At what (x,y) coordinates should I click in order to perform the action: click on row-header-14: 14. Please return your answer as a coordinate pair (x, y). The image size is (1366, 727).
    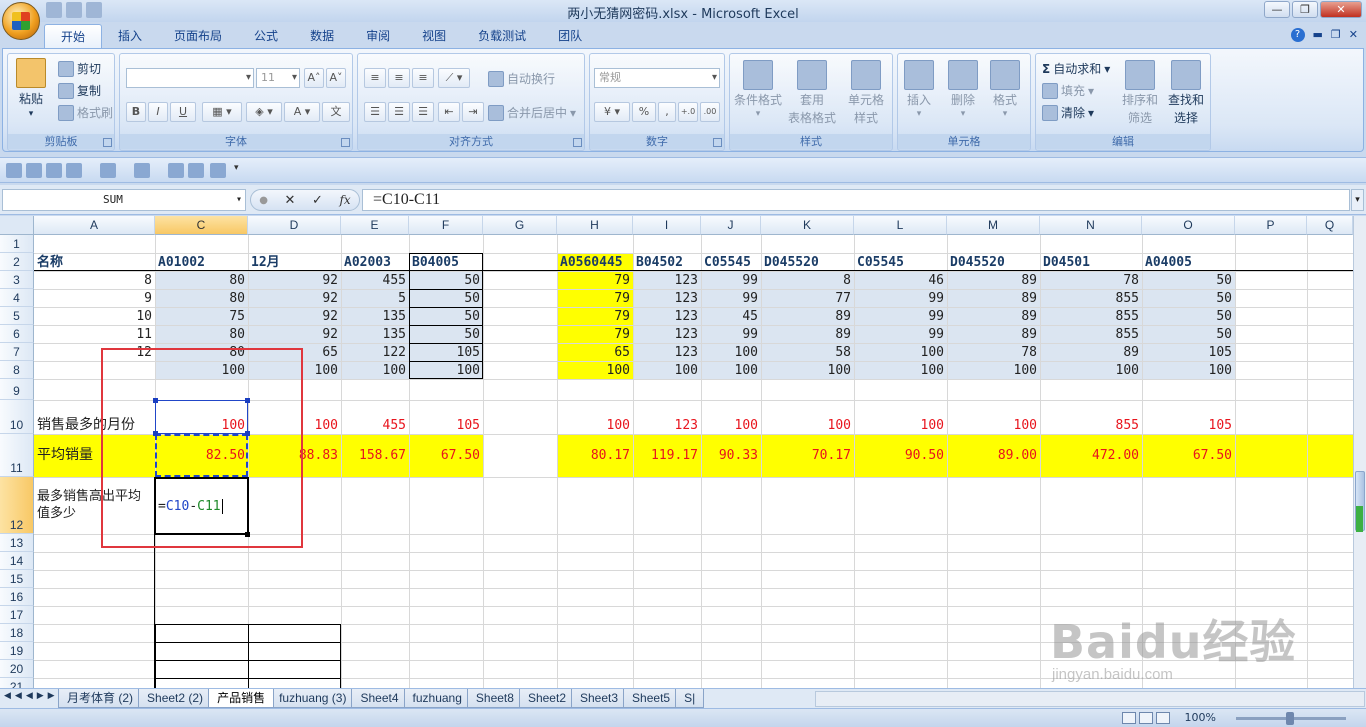
    Looking at the image, I should click on (17, 561).